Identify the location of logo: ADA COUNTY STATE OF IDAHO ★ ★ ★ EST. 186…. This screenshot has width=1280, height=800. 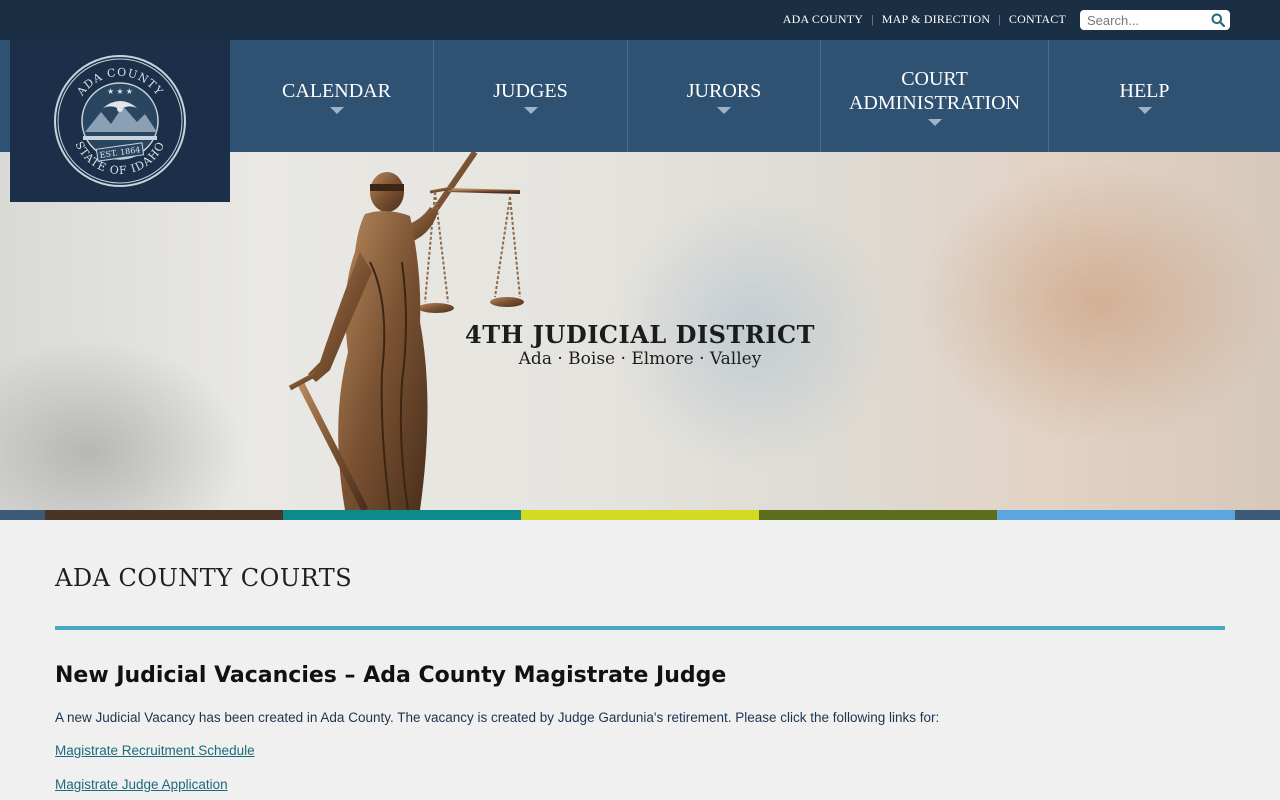
(120, 121).